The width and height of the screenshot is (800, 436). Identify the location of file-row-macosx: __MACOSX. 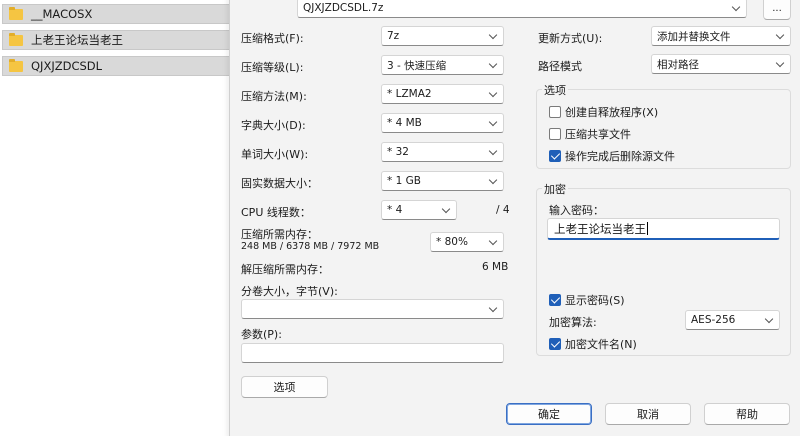
(117, 14).